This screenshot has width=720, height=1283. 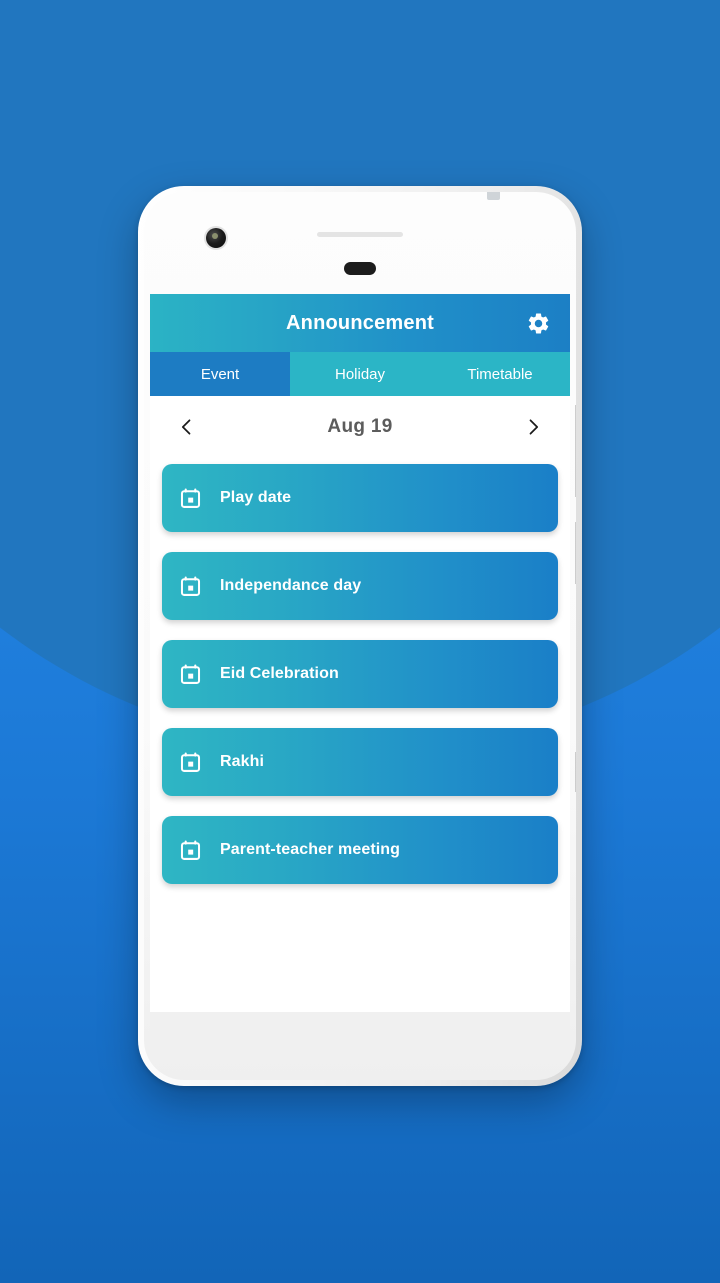 I want to click on chevron-left-icon, so click(x=187, y=427).